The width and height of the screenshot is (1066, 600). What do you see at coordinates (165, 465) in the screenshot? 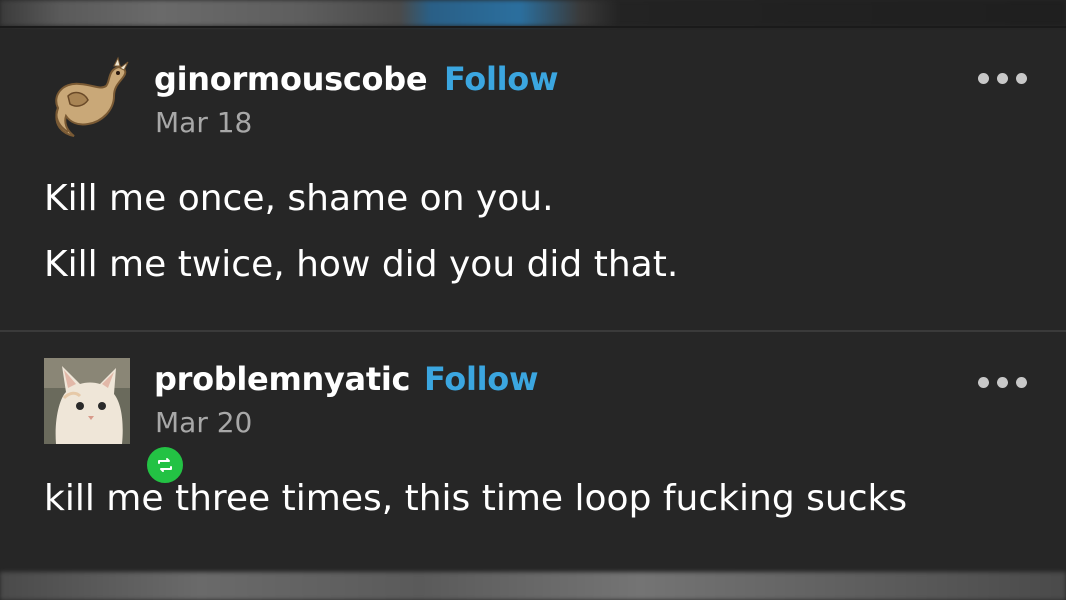
I see `reblog-icon` at bounding box center [165, 465].